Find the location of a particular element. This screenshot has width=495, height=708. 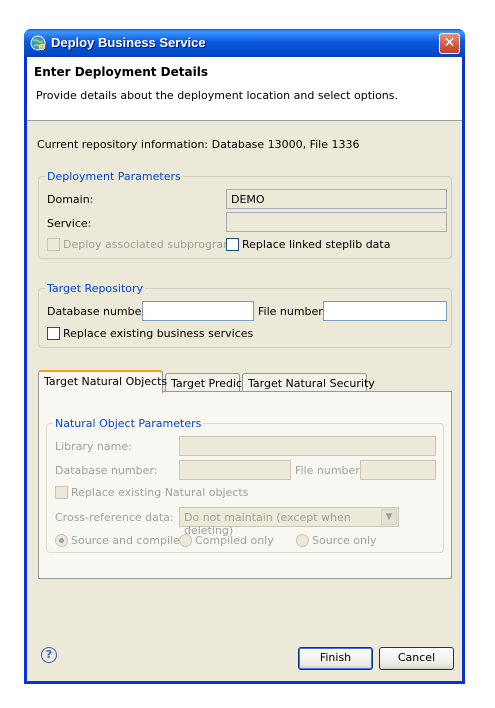

replace-services-checkbox is located at coordinates (53, 333).